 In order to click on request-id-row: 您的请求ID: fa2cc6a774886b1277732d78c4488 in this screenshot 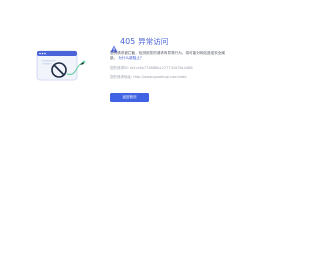, I will do `click(180, 68)`.